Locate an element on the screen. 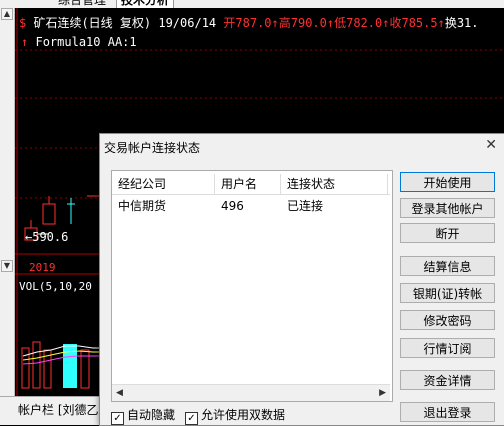 Image resolution: width=504 pixels, height=426 pixels. scroll-up-icon: ▲ is located at coordinates (7, 14).